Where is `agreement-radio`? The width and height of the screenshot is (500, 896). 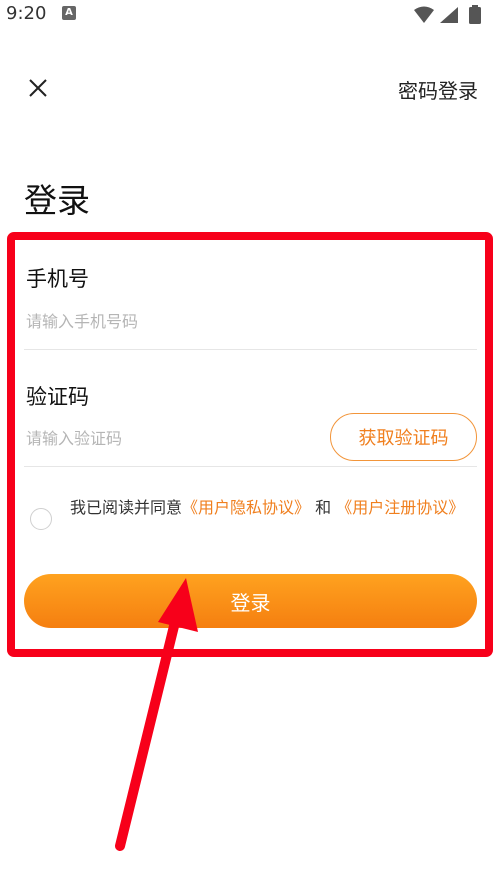 agreement-radio is located at coordinates (41, 519).